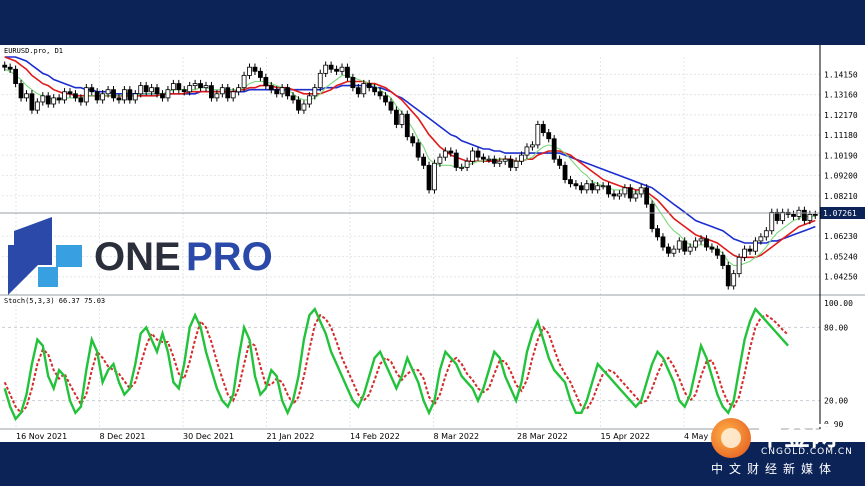 The image size is (865, 486). What do you see at coordinates (841, 236) in the screenshot?
I see `price-tick-label: 1.06230` at bounding box center [841, 236].